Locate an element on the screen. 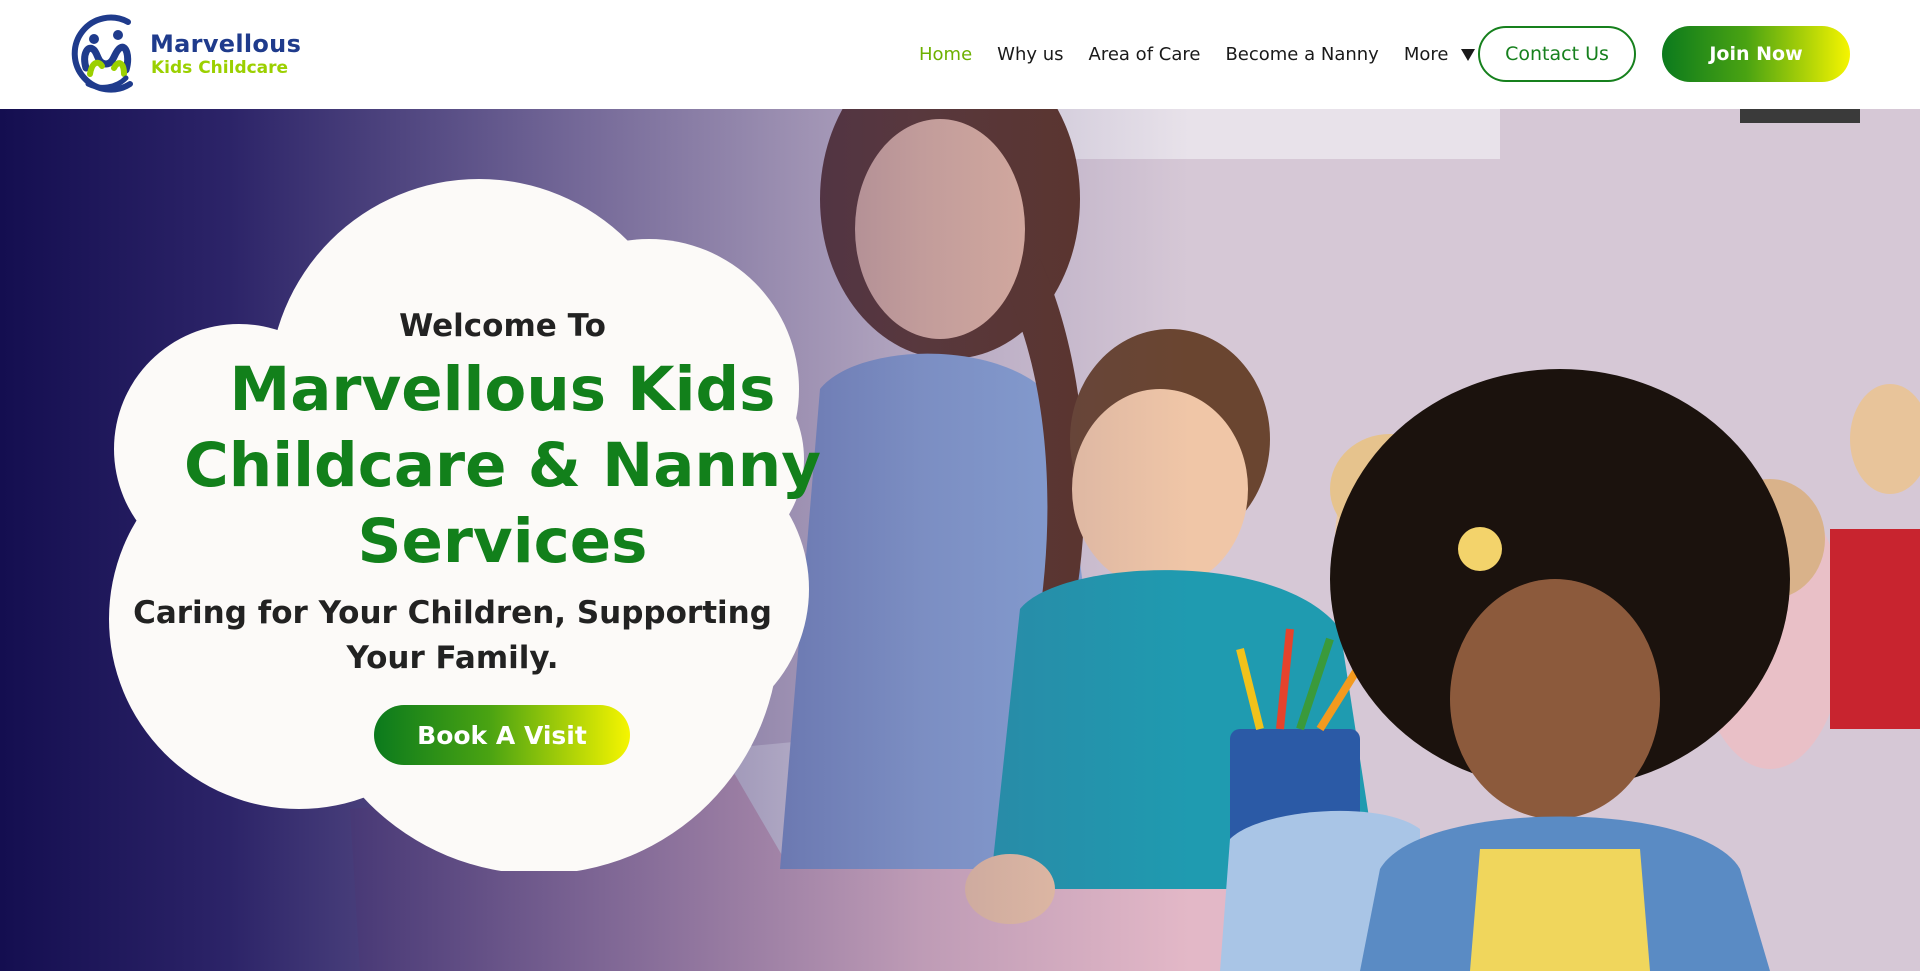 This screenshot has width=1920, height=971. brand-name-line1: Marvellous is located at coordinates (226, 44).